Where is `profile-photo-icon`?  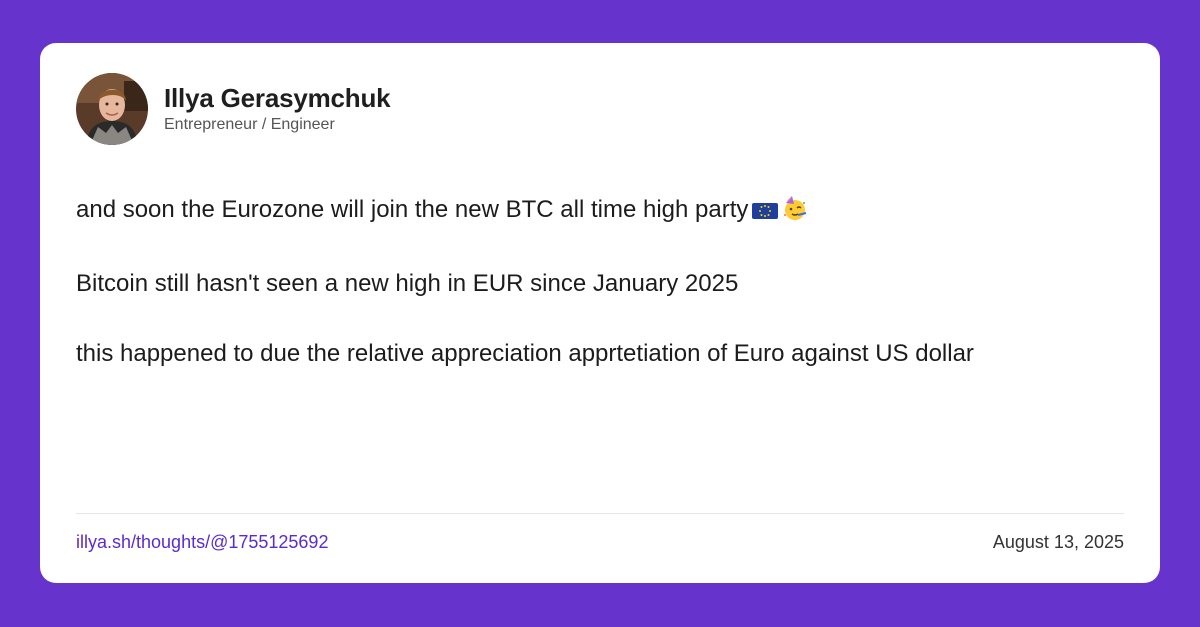
profile-photo-icon is located at coordinates (112, 109).